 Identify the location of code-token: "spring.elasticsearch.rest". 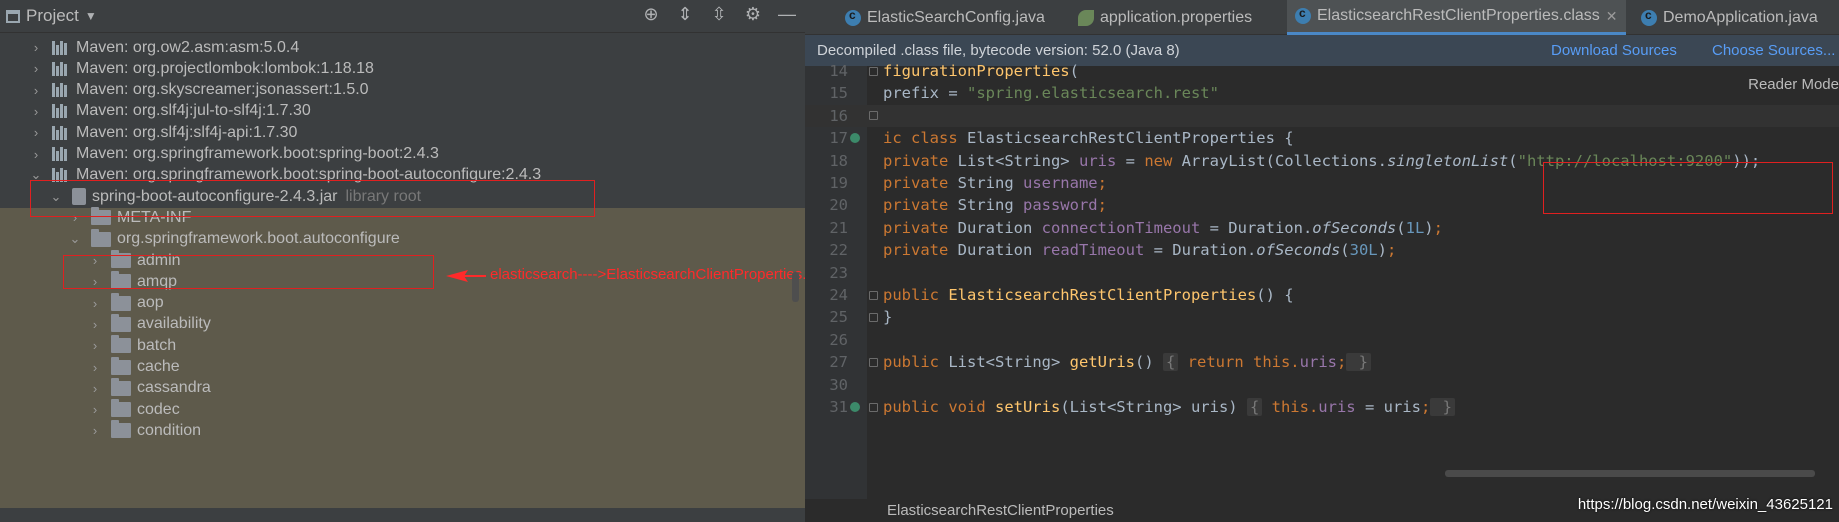
(1093, 93).